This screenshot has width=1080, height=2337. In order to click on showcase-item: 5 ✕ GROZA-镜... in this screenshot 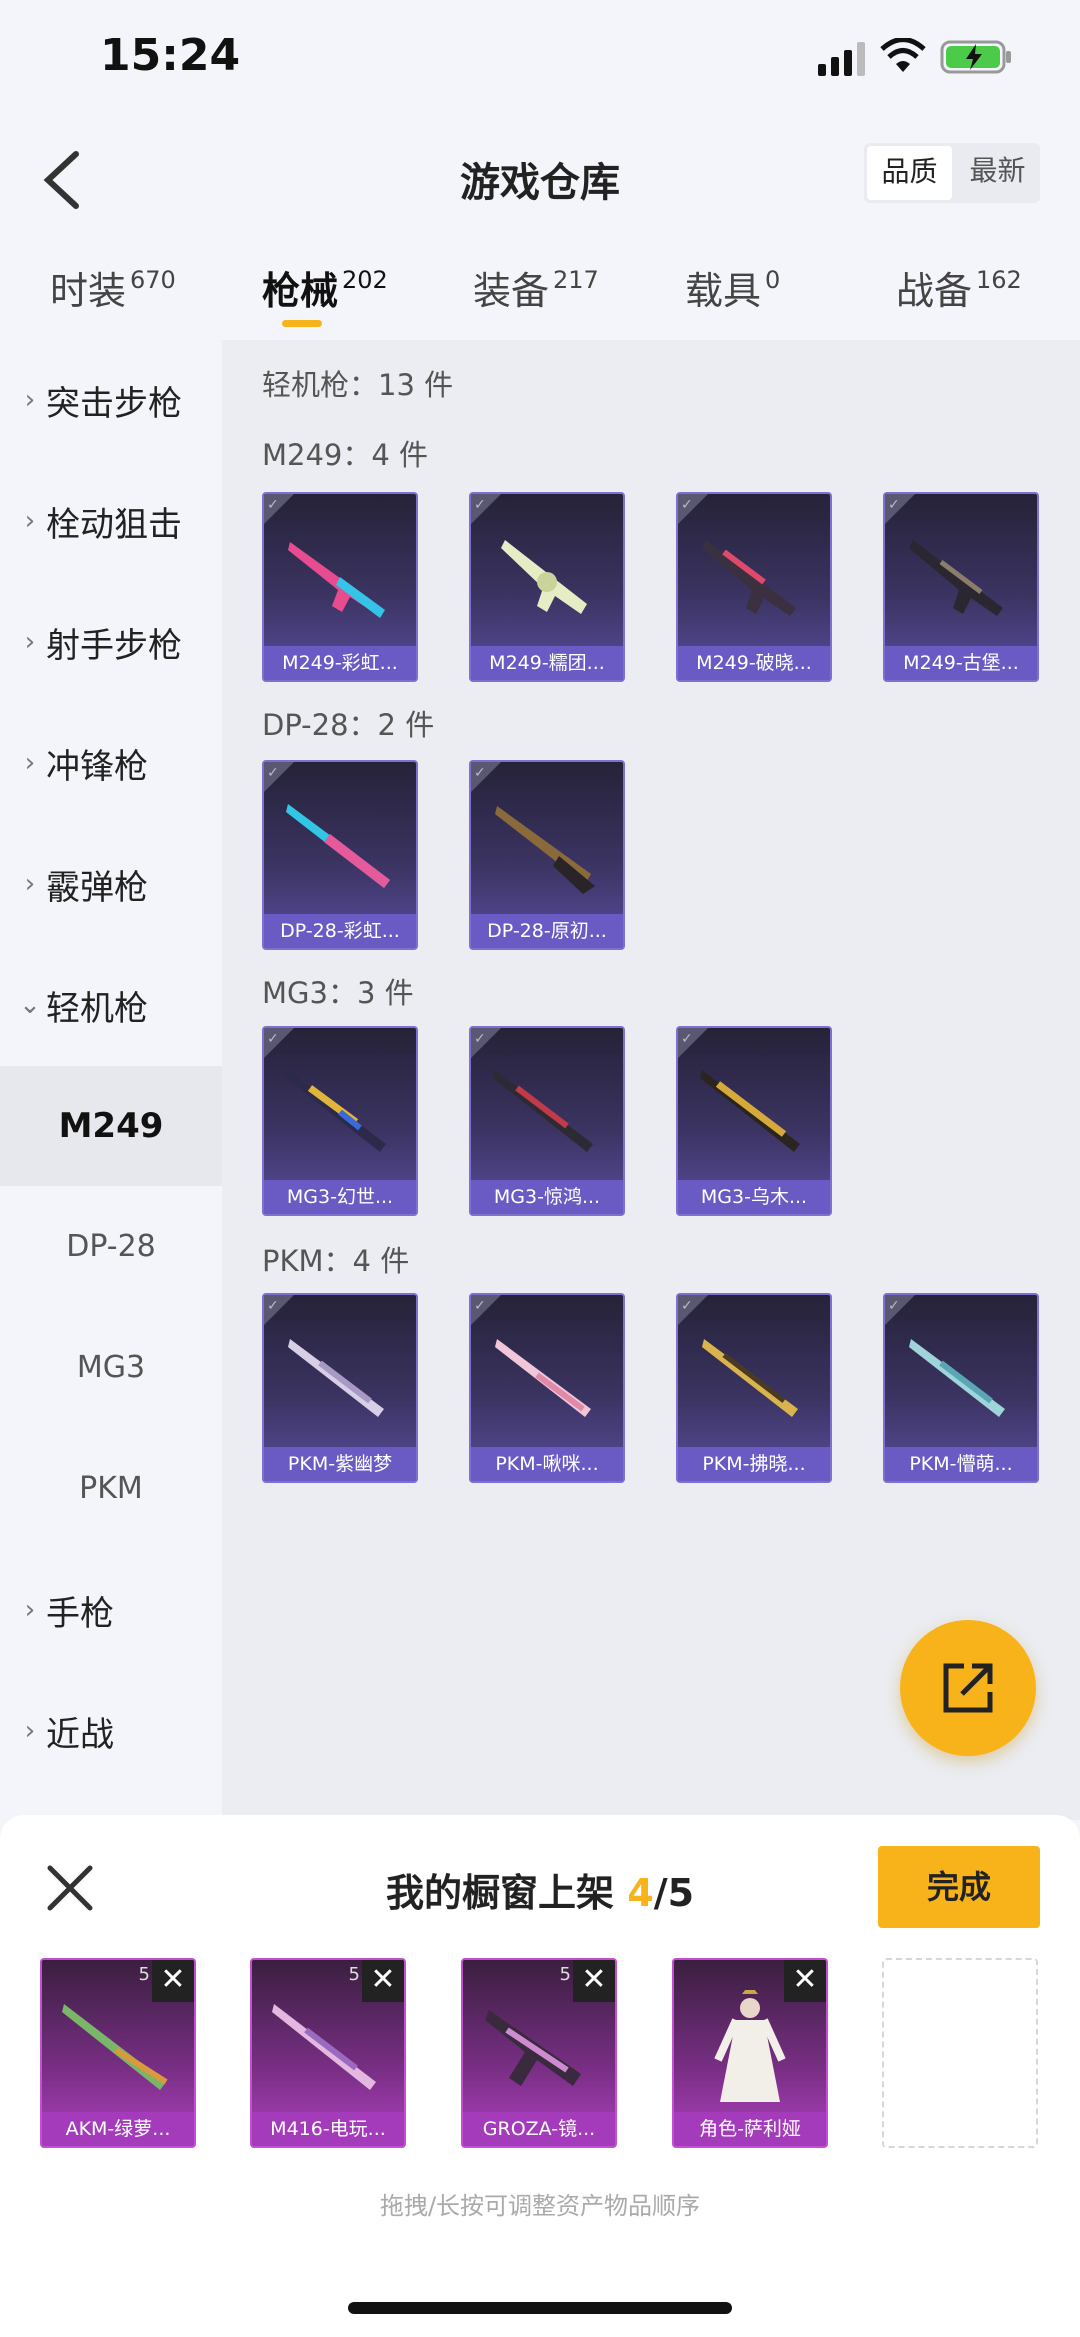, I will do `click(539, 2053)`.